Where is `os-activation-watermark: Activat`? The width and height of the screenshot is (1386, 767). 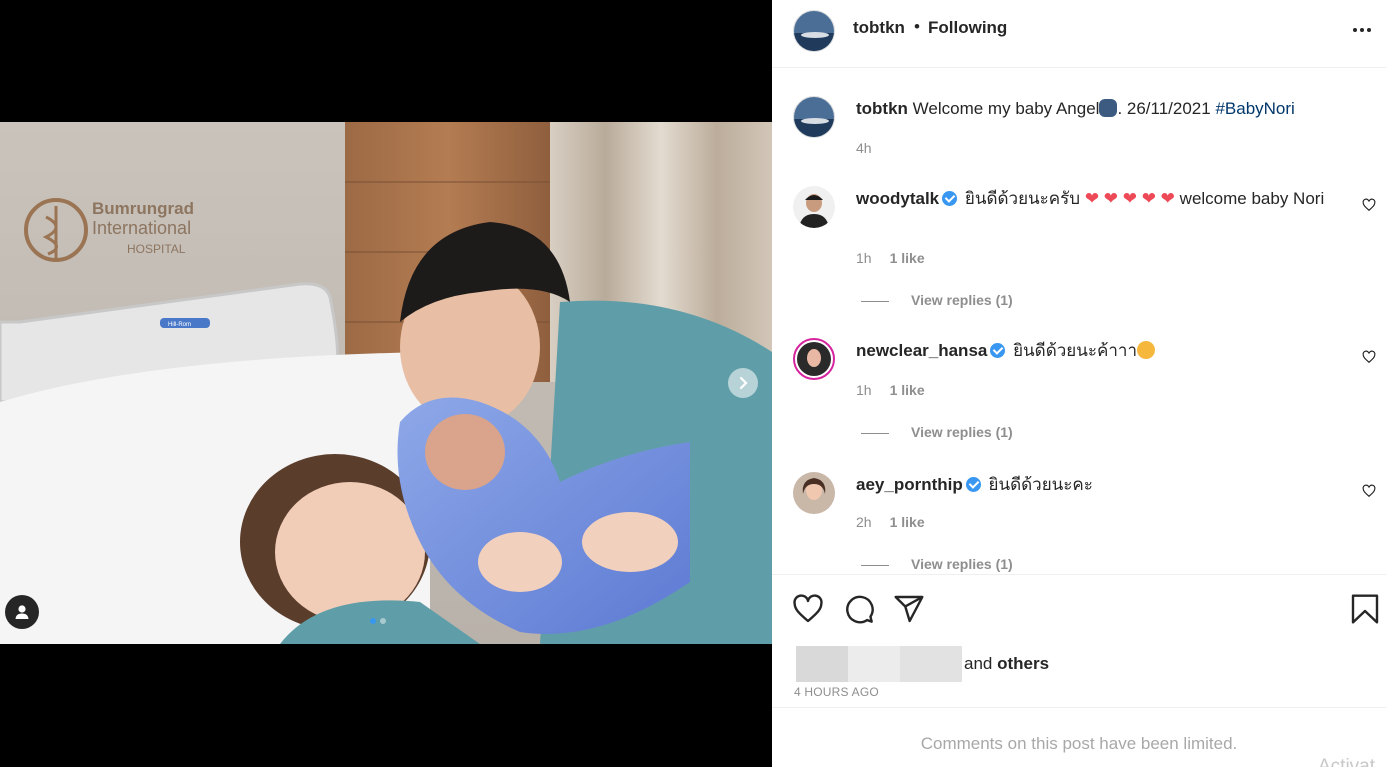
os-activation-watermark: Activat is located at coordinates (1347, 761).